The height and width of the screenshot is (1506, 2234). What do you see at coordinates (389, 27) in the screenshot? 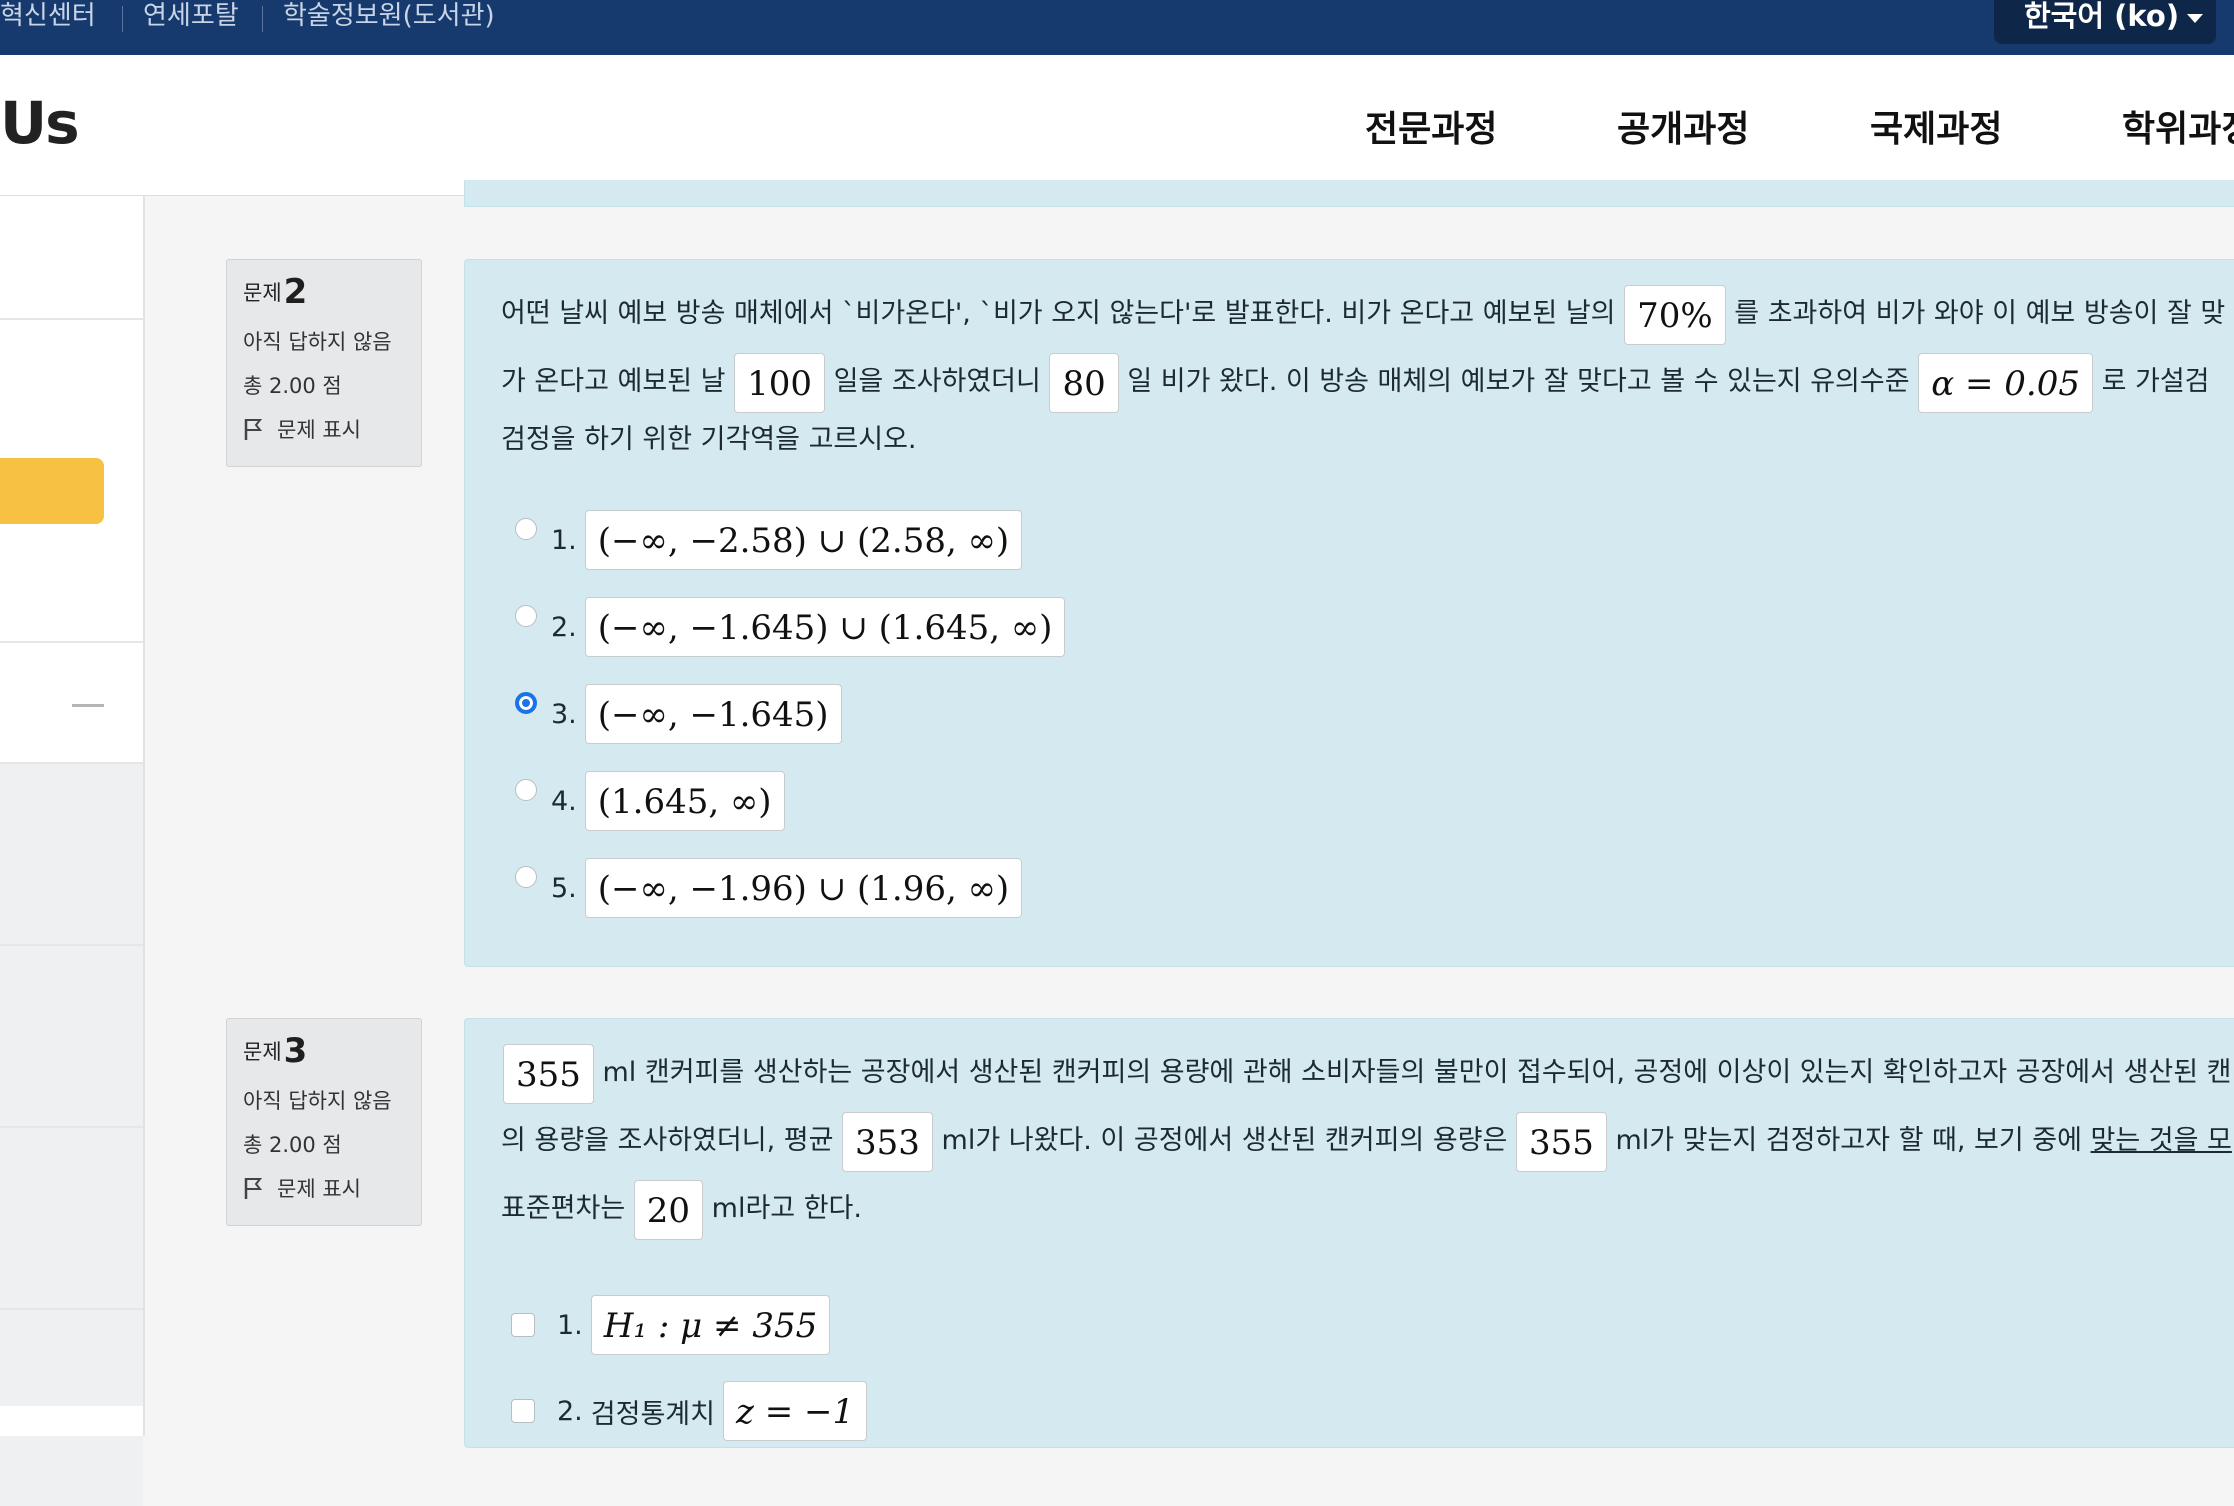
I see `top-link-library: 학술정보원(도서관)` at bounding box center [389, 27].